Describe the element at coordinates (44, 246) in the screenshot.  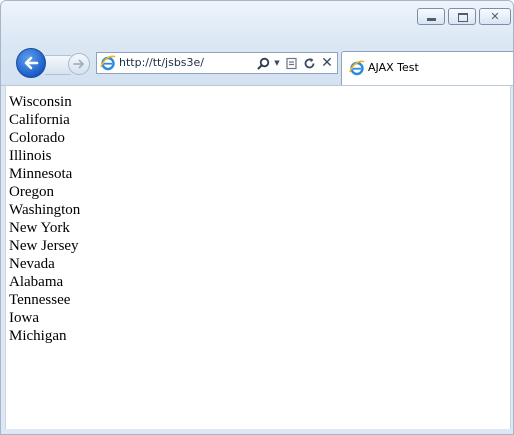
I see `list-item: New Jersey` at that location.